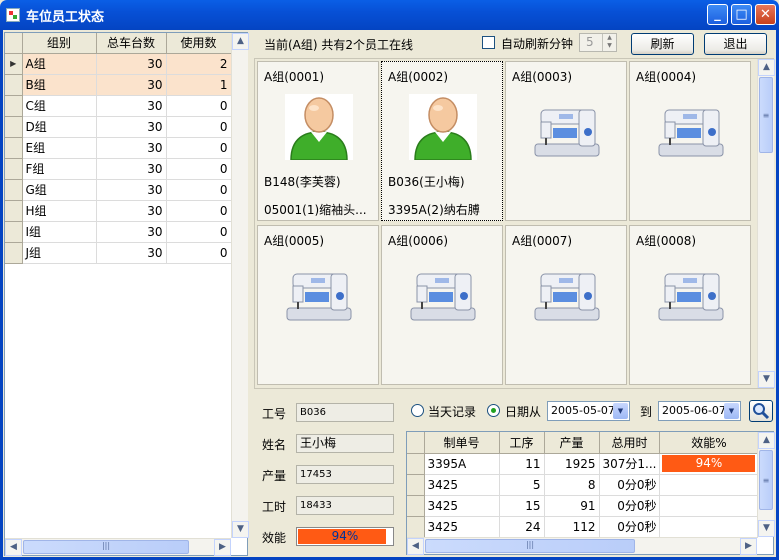  What do you see at coordinates (106, 547) in the screenshot?
I see `hscroll-thumb: |||` at bounding box center [106, 547].